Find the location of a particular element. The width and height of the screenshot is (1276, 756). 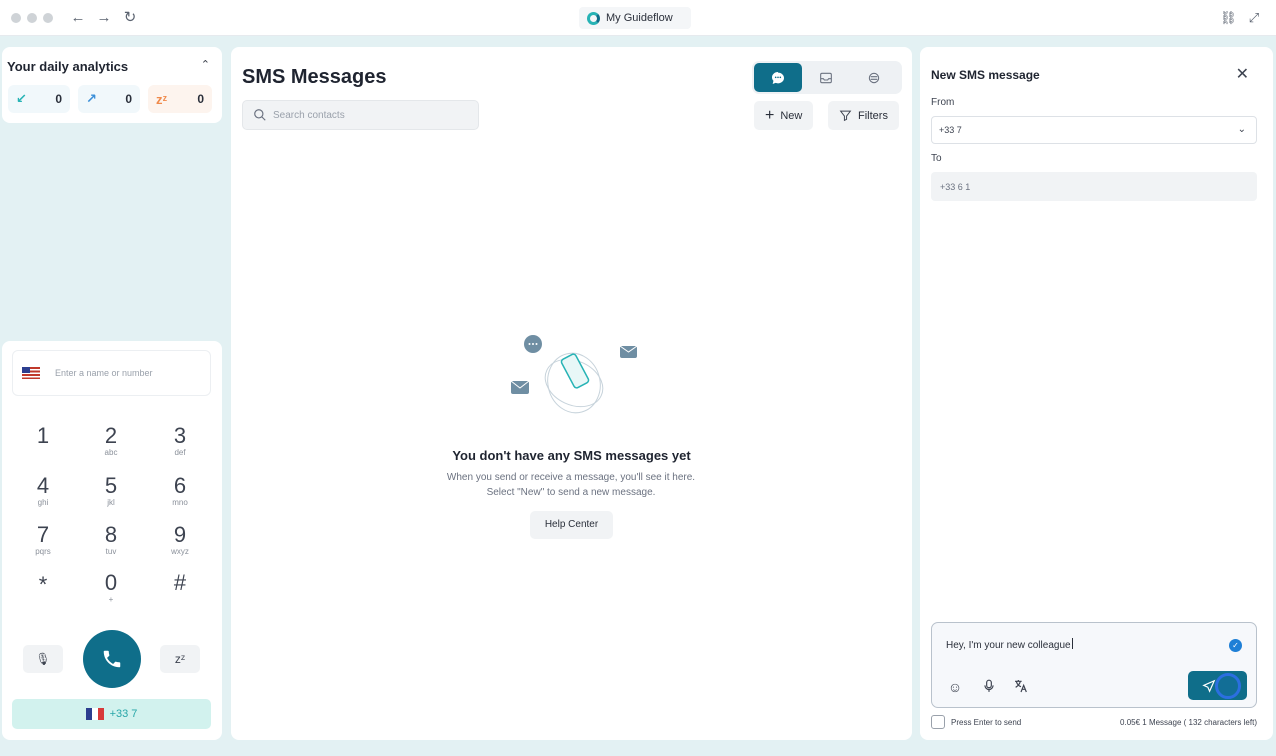

search-placeholder: Search contacts is located at coordinates (309, 115).